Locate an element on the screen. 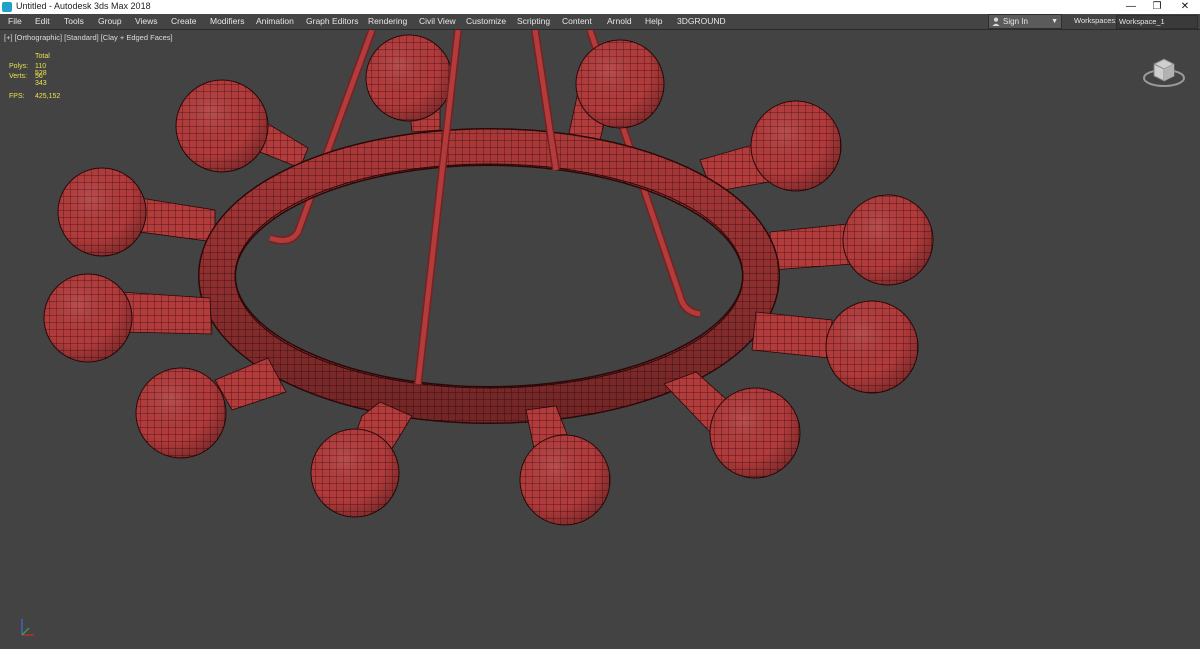 Image resolution: width=1200 pixels, height=649 pixels. menu-views: Views is located at coordinates (146, 21).